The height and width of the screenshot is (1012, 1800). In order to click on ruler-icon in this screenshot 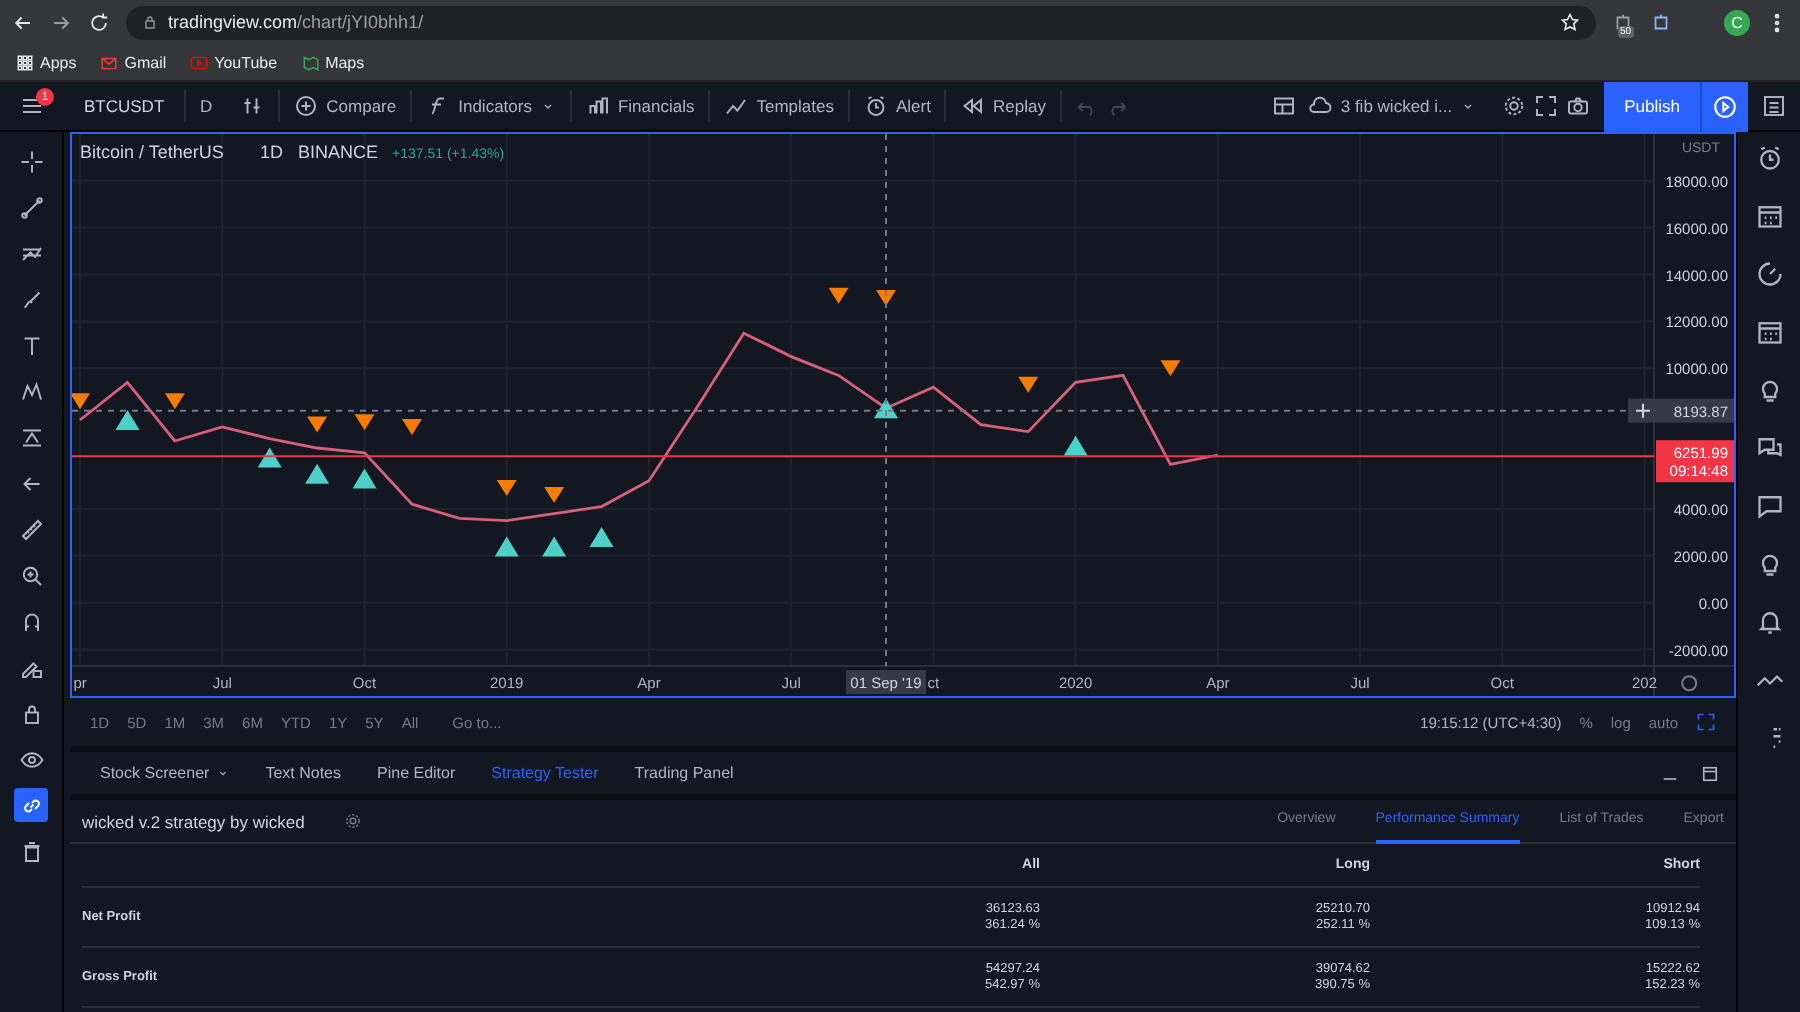, I will do `click(31, 529)`.